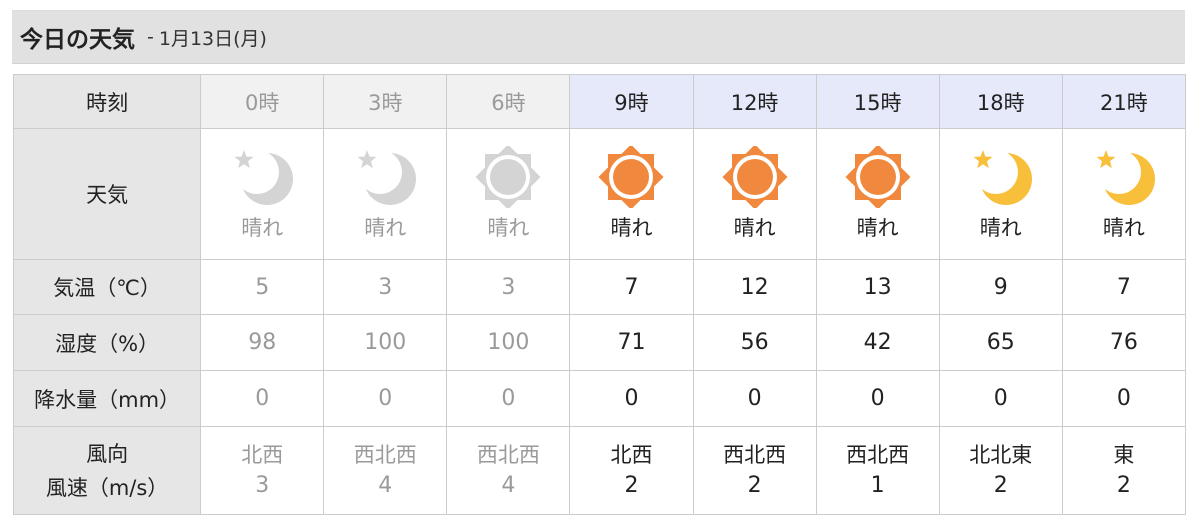 This screenshot has width=1200, height=525. Describe the element at coordinates (754, 101) in the screenshot. I see `time-header-cell: 12時` at that location.